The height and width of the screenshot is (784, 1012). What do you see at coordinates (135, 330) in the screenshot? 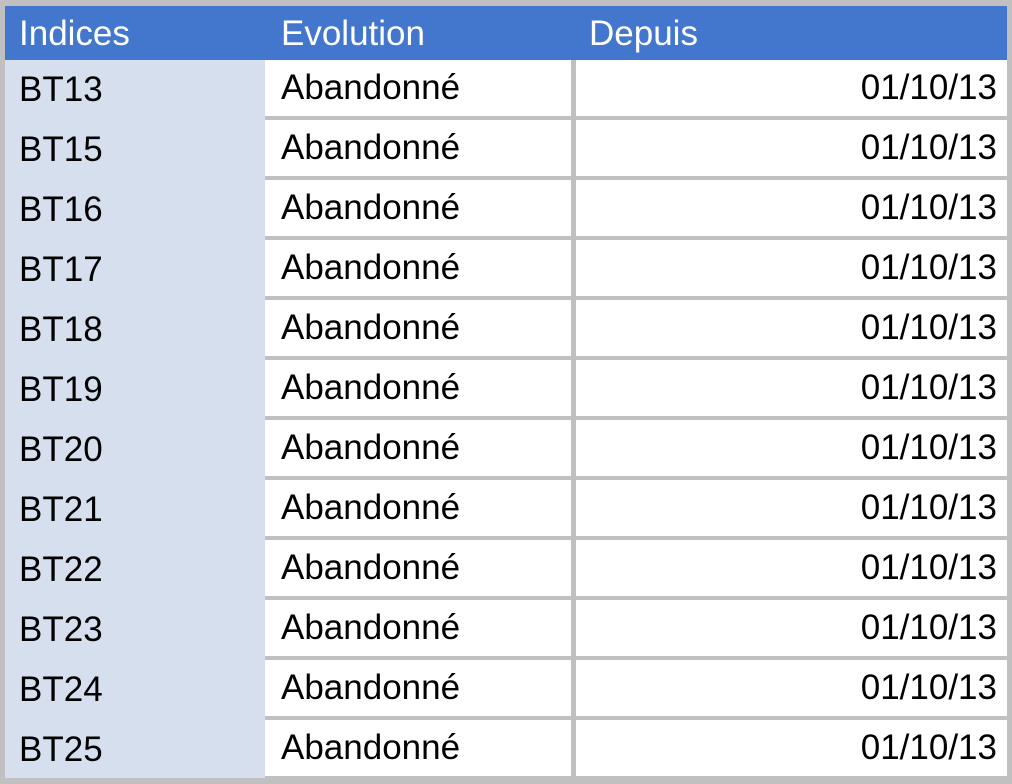
I see `cell-indices: BT18` at bounding box center [135, 330].